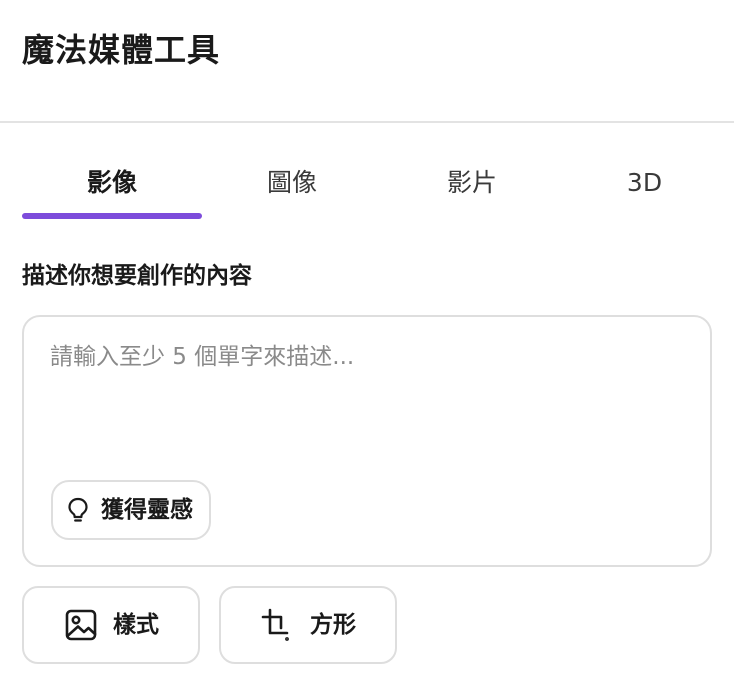 This screenshot has height=684, width=734. Describe the element at coordinates (121, 50) in the screenshot. I see `app-title: 魔法媒體工具` at that location.